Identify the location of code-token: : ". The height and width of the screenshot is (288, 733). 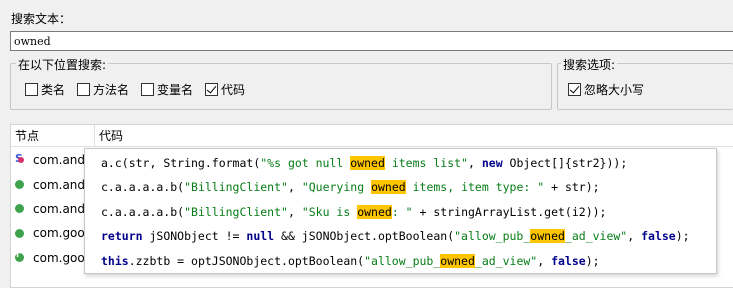
(402, 211).